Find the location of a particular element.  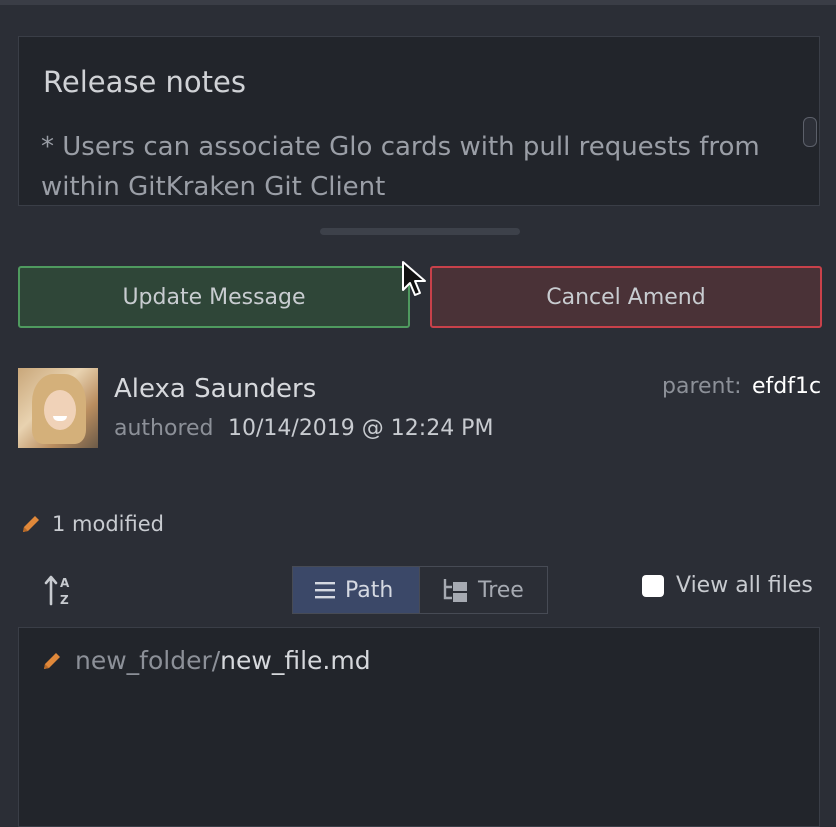

author-name: Alexa Saunders is located at coordinates (215, 389).